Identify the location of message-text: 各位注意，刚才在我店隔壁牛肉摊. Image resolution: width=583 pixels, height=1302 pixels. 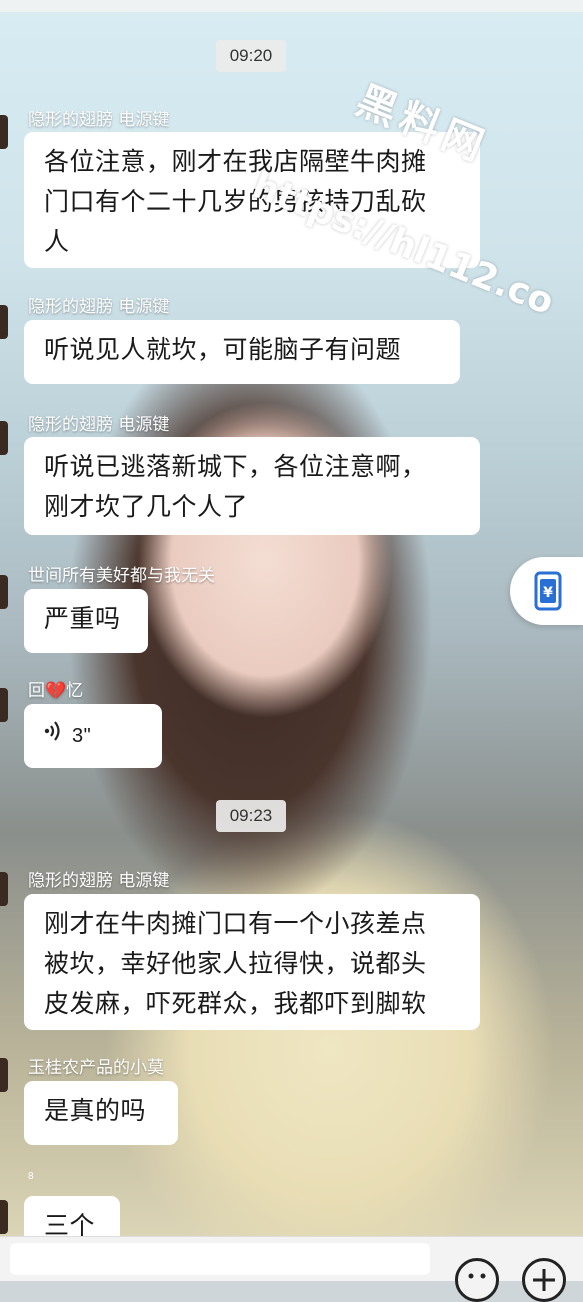
(235, 161).